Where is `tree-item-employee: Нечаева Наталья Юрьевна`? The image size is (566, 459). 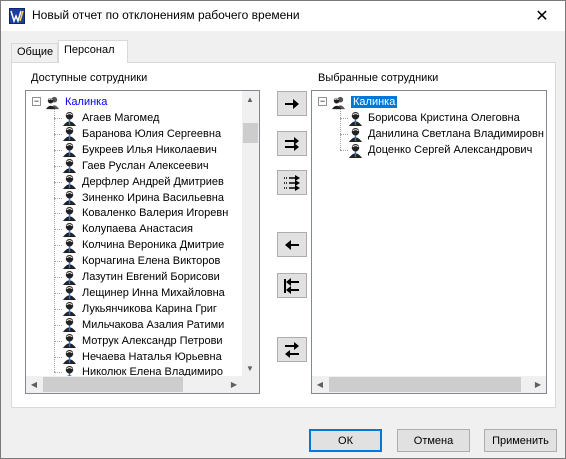
tree-item-employee: Нечаева Наталья Юрьевна is located at coordinates (142, 357).